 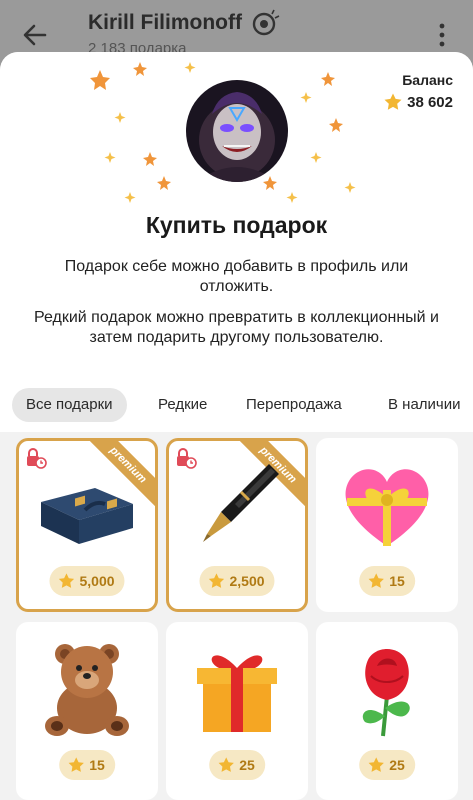 I want to click on gift-box-icon, so click(x=237, y=693).